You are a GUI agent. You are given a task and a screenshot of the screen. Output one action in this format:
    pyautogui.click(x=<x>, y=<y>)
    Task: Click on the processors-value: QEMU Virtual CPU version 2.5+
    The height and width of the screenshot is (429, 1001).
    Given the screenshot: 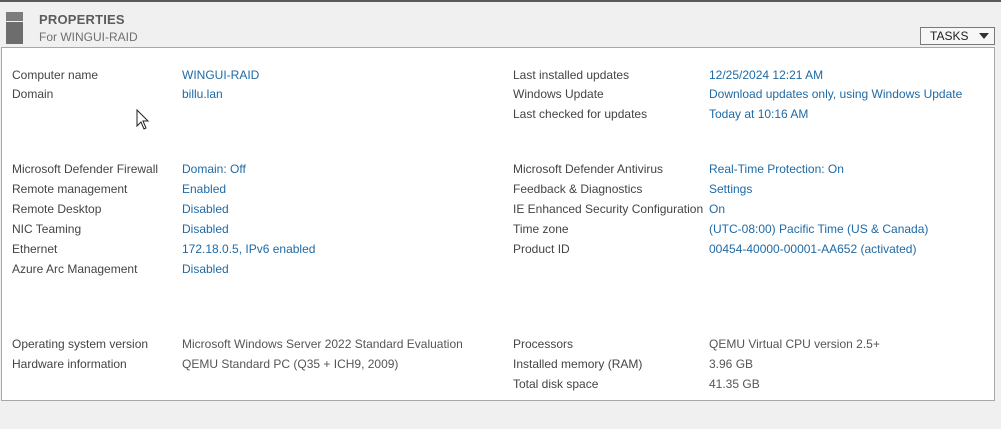 What is the action you would take?
    pyautogui.click(x=794, y=344)
    